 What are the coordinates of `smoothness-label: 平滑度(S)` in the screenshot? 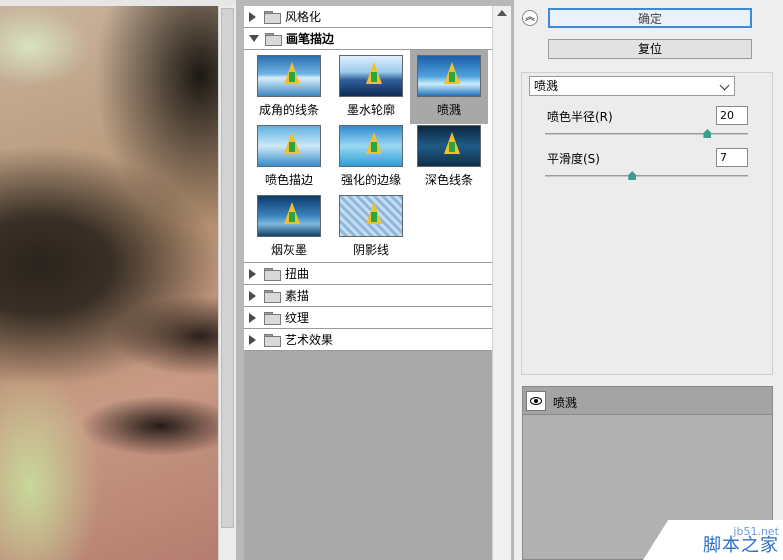 It's located at (573, 159).